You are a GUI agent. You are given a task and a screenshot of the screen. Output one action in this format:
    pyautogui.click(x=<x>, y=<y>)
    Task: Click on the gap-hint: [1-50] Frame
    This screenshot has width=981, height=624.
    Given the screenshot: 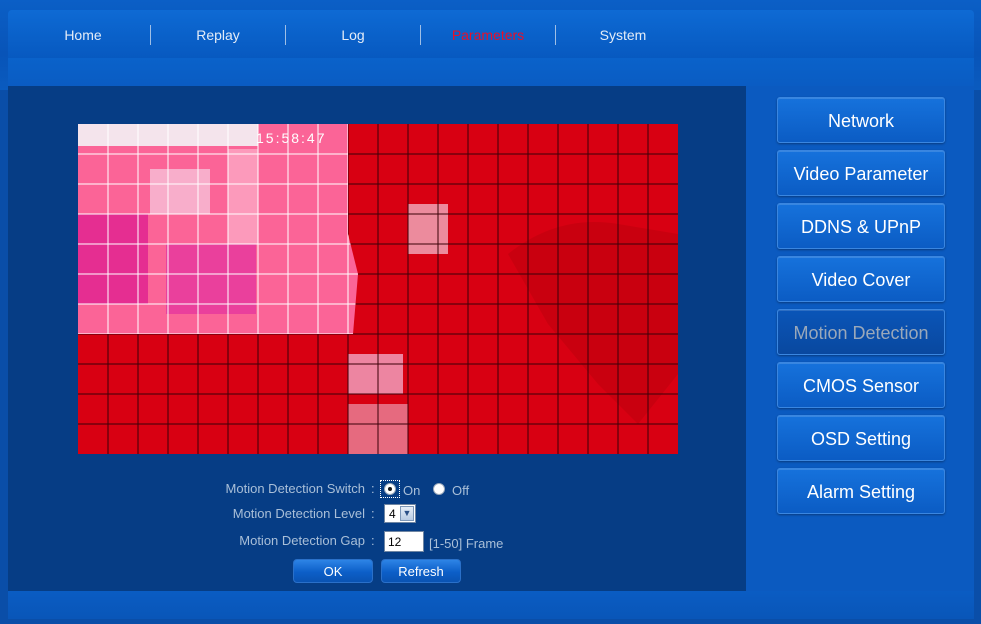 What is the action you would take?
    pyautogui.click(x=466, y=543)
    